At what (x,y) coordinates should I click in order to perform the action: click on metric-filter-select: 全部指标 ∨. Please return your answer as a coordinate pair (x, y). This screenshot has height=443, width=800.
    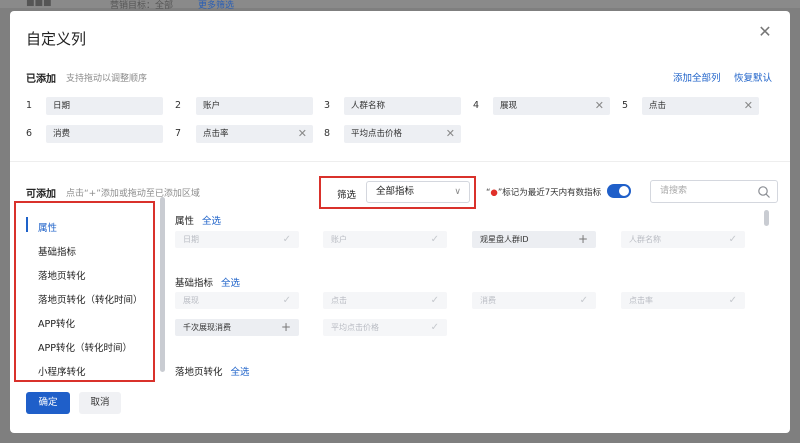
    Looking at the image, I should click on (418, 192).